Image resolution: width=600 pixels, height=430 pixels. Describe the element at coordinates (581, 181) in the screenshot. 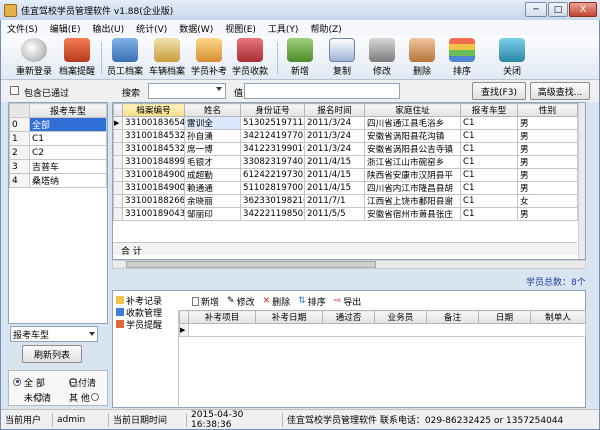

I see `grid-vertical-scrollbar` at that location.